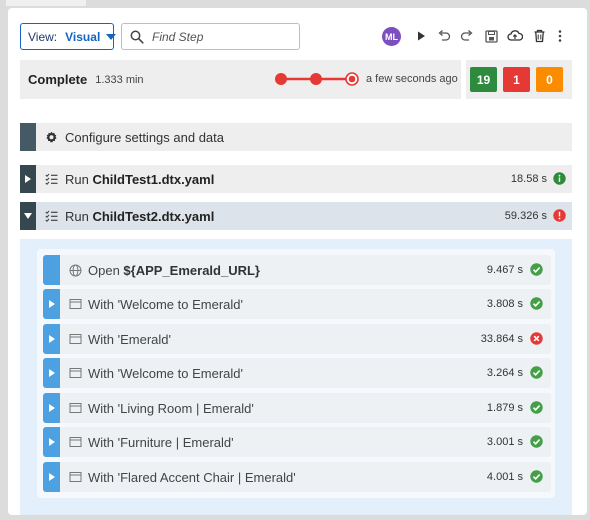 Image resolution: width=590 pixels, height=520 pixels. I want to click on view-select-label: View:, so click(43, 36).